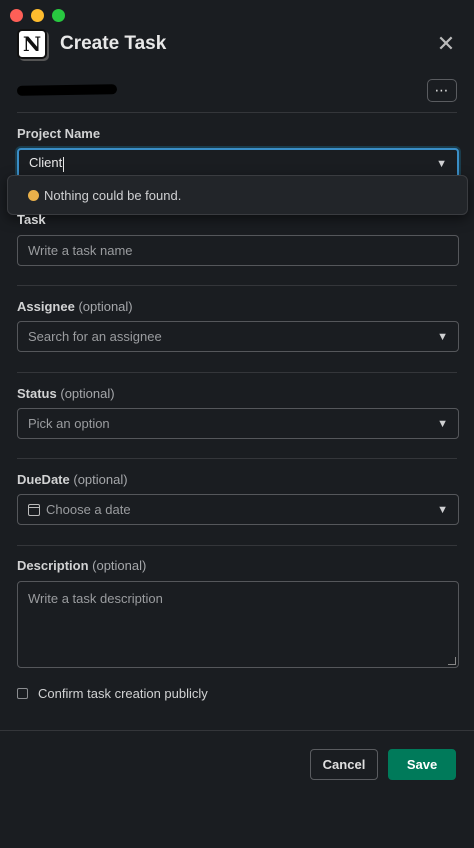  Describe the element at coordinates (238, 624) in the screenshot. I see `description-textarea: Write a task description` at that location.